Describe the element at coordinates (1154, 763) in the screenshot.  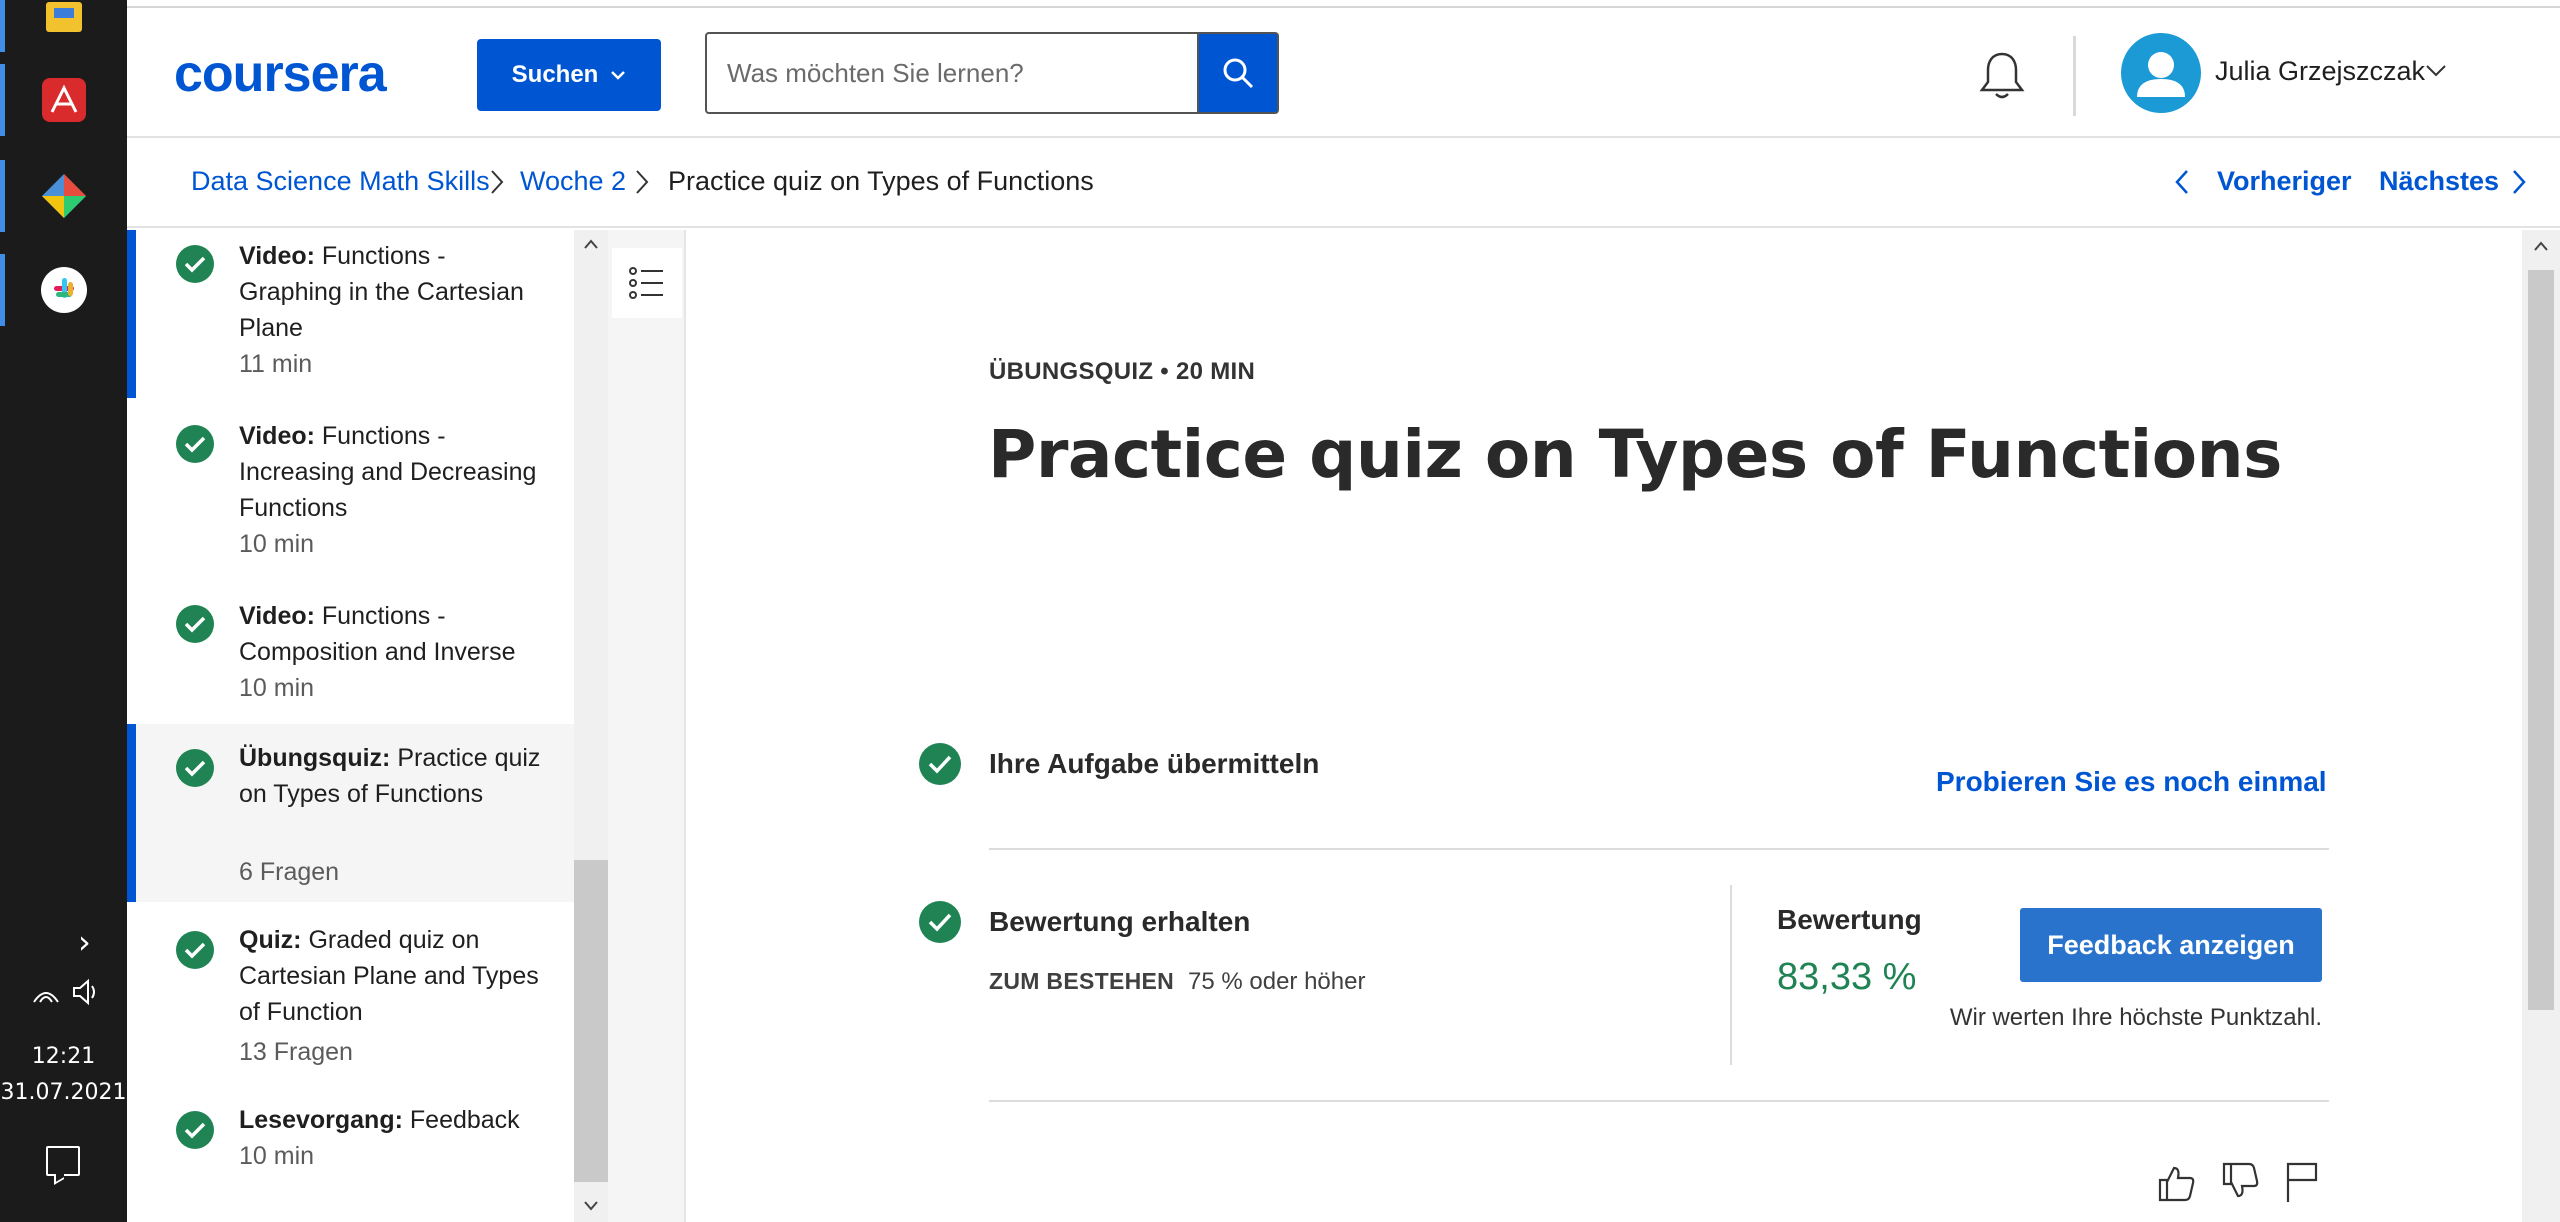
I see `submit-step-title: Ihre Aufgabe übermitteln` at that location.